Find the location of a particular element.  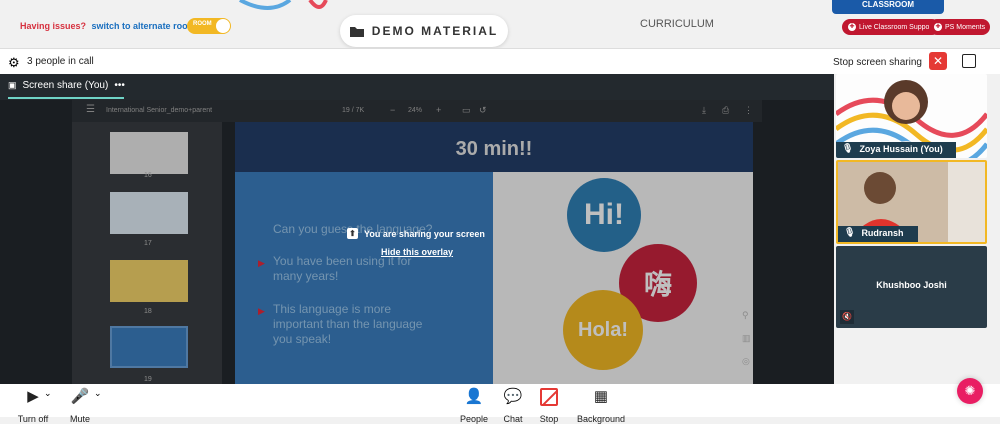

participant-tile-3: Khushboo Joshi 🔇 is located at coordinates (911, 287).